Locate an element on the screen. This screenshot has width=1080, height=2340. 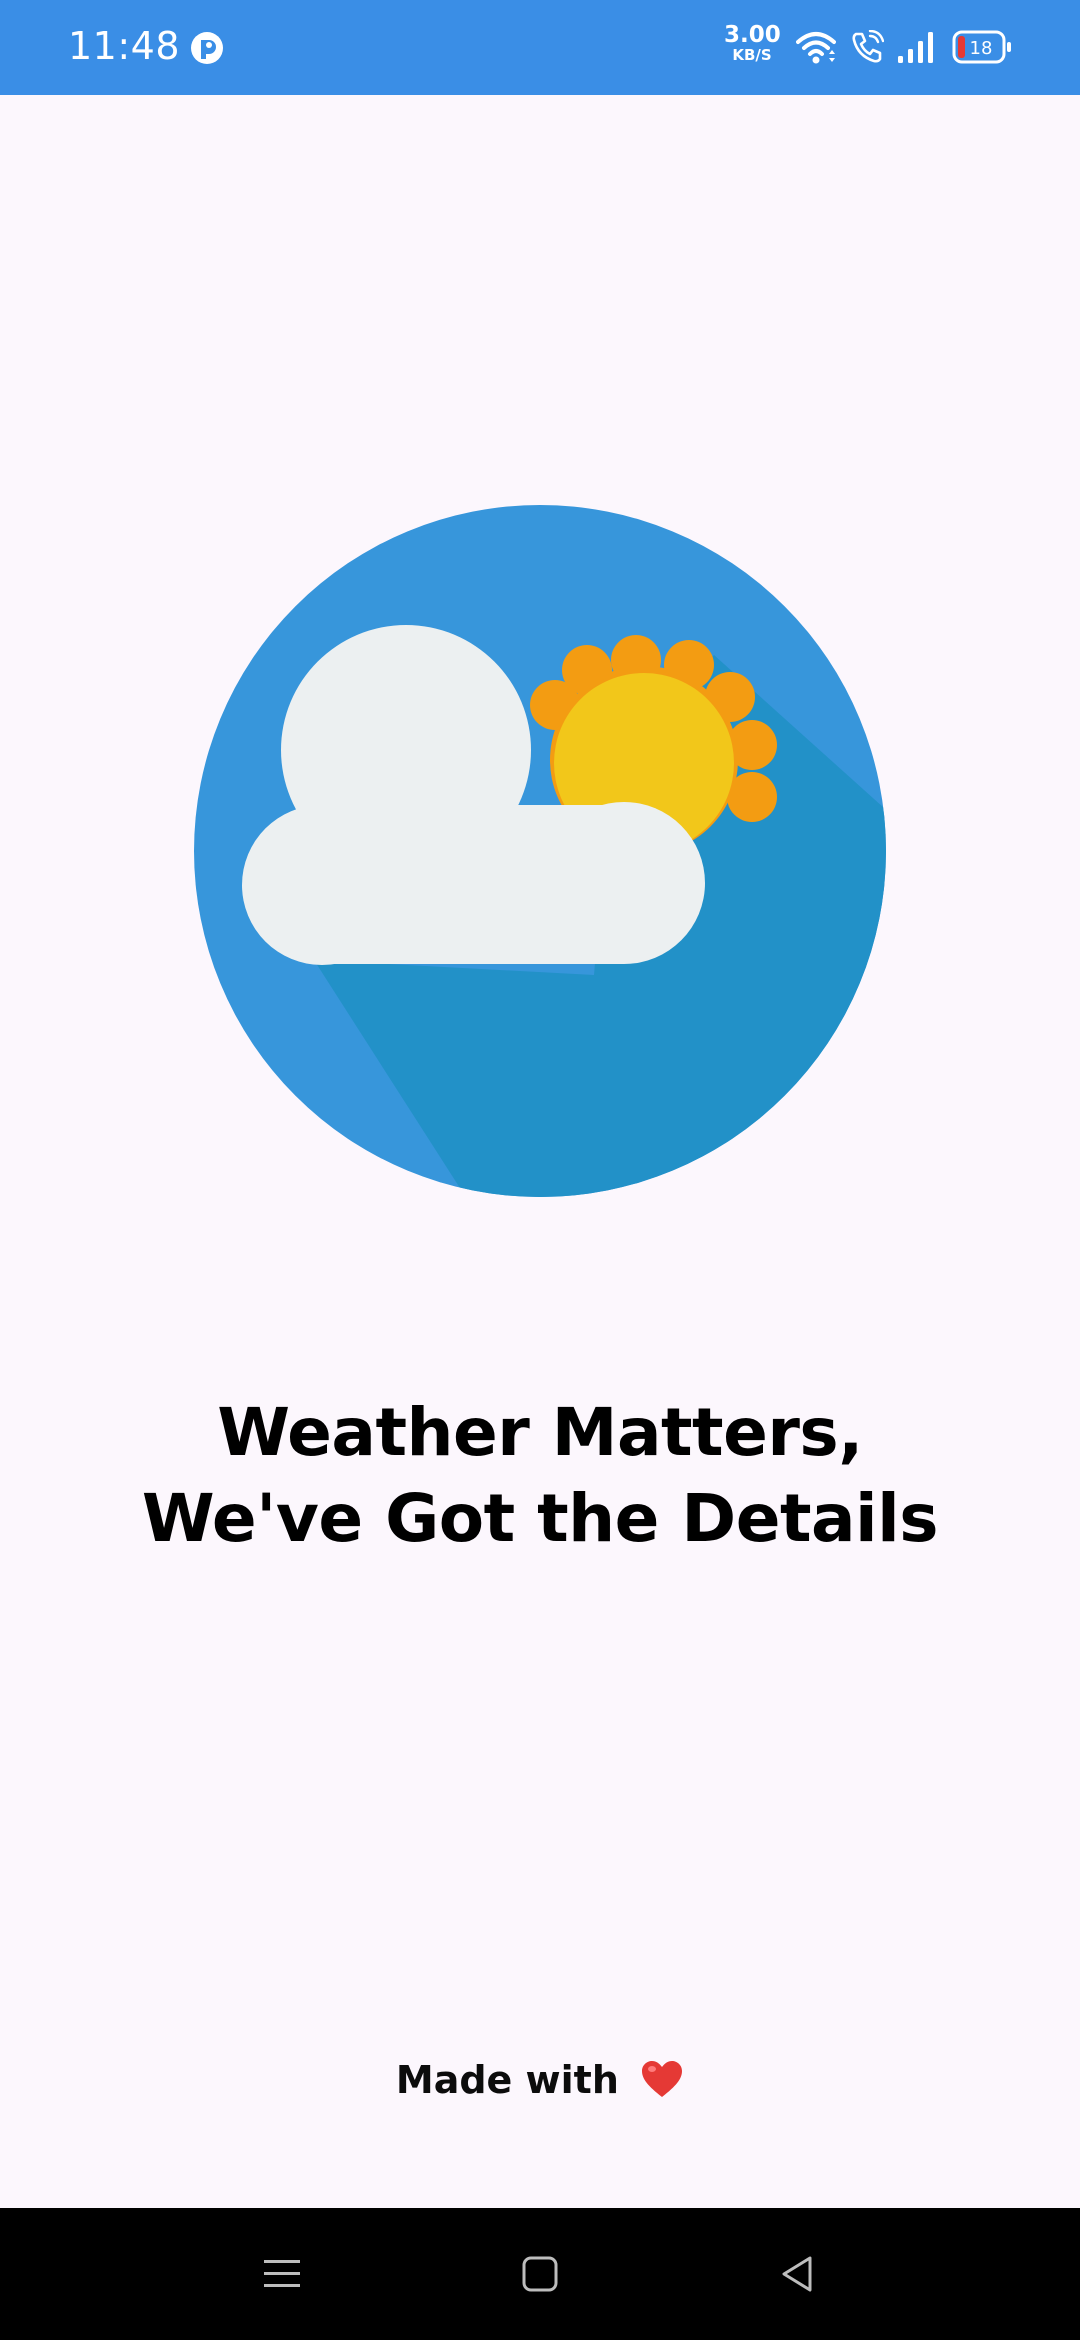
navigation-bar is located at coordinates (540, 2274).